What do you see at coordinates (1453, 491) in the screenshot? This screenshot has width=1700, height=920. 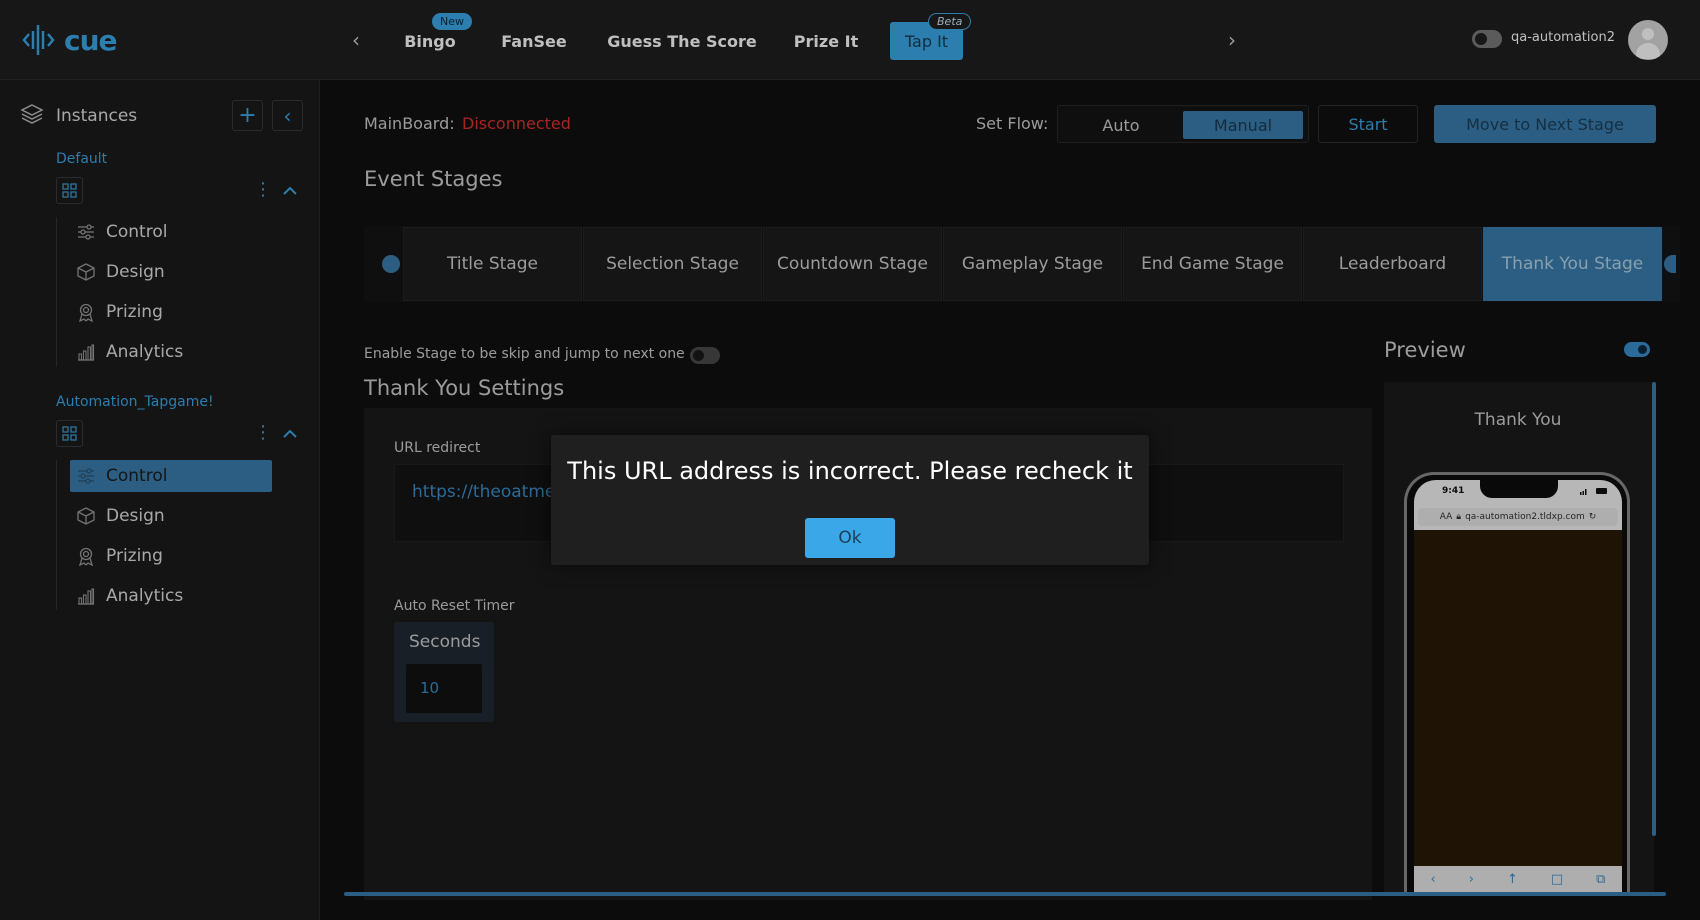 I see `phone-time: 9:41` at bounding box center [1453, 491].